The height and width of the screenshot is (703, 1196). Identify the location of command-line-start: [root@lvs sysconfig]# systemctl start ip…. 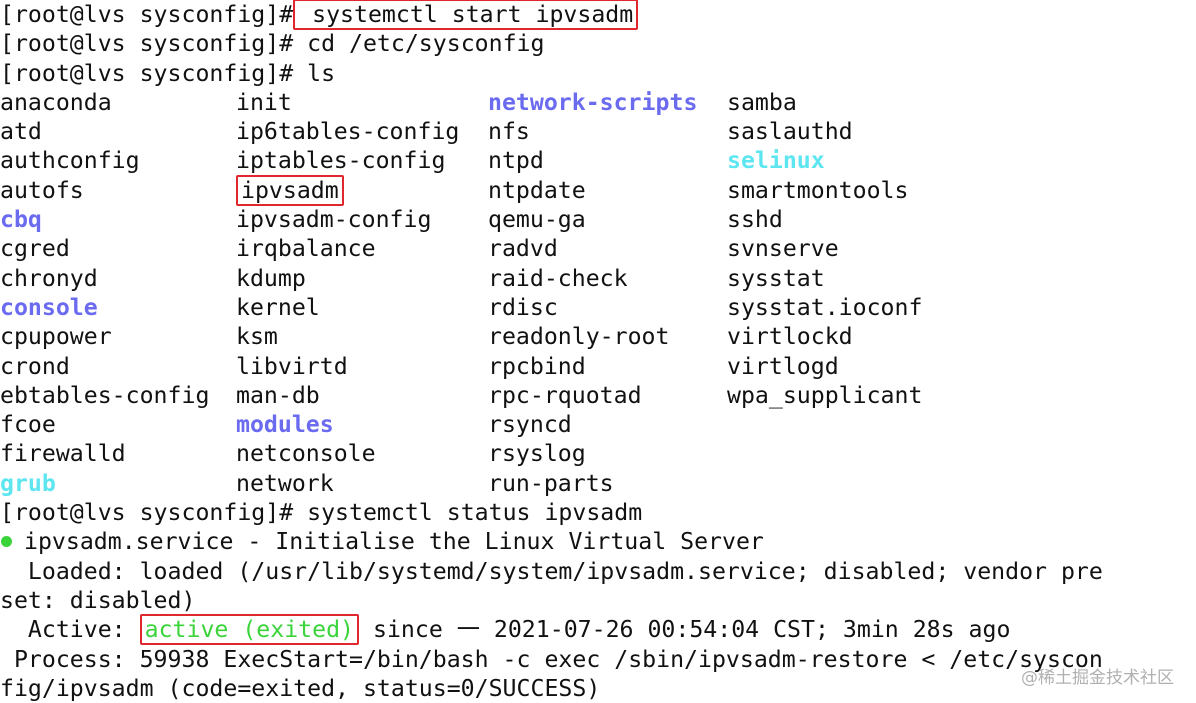
(598, 15).